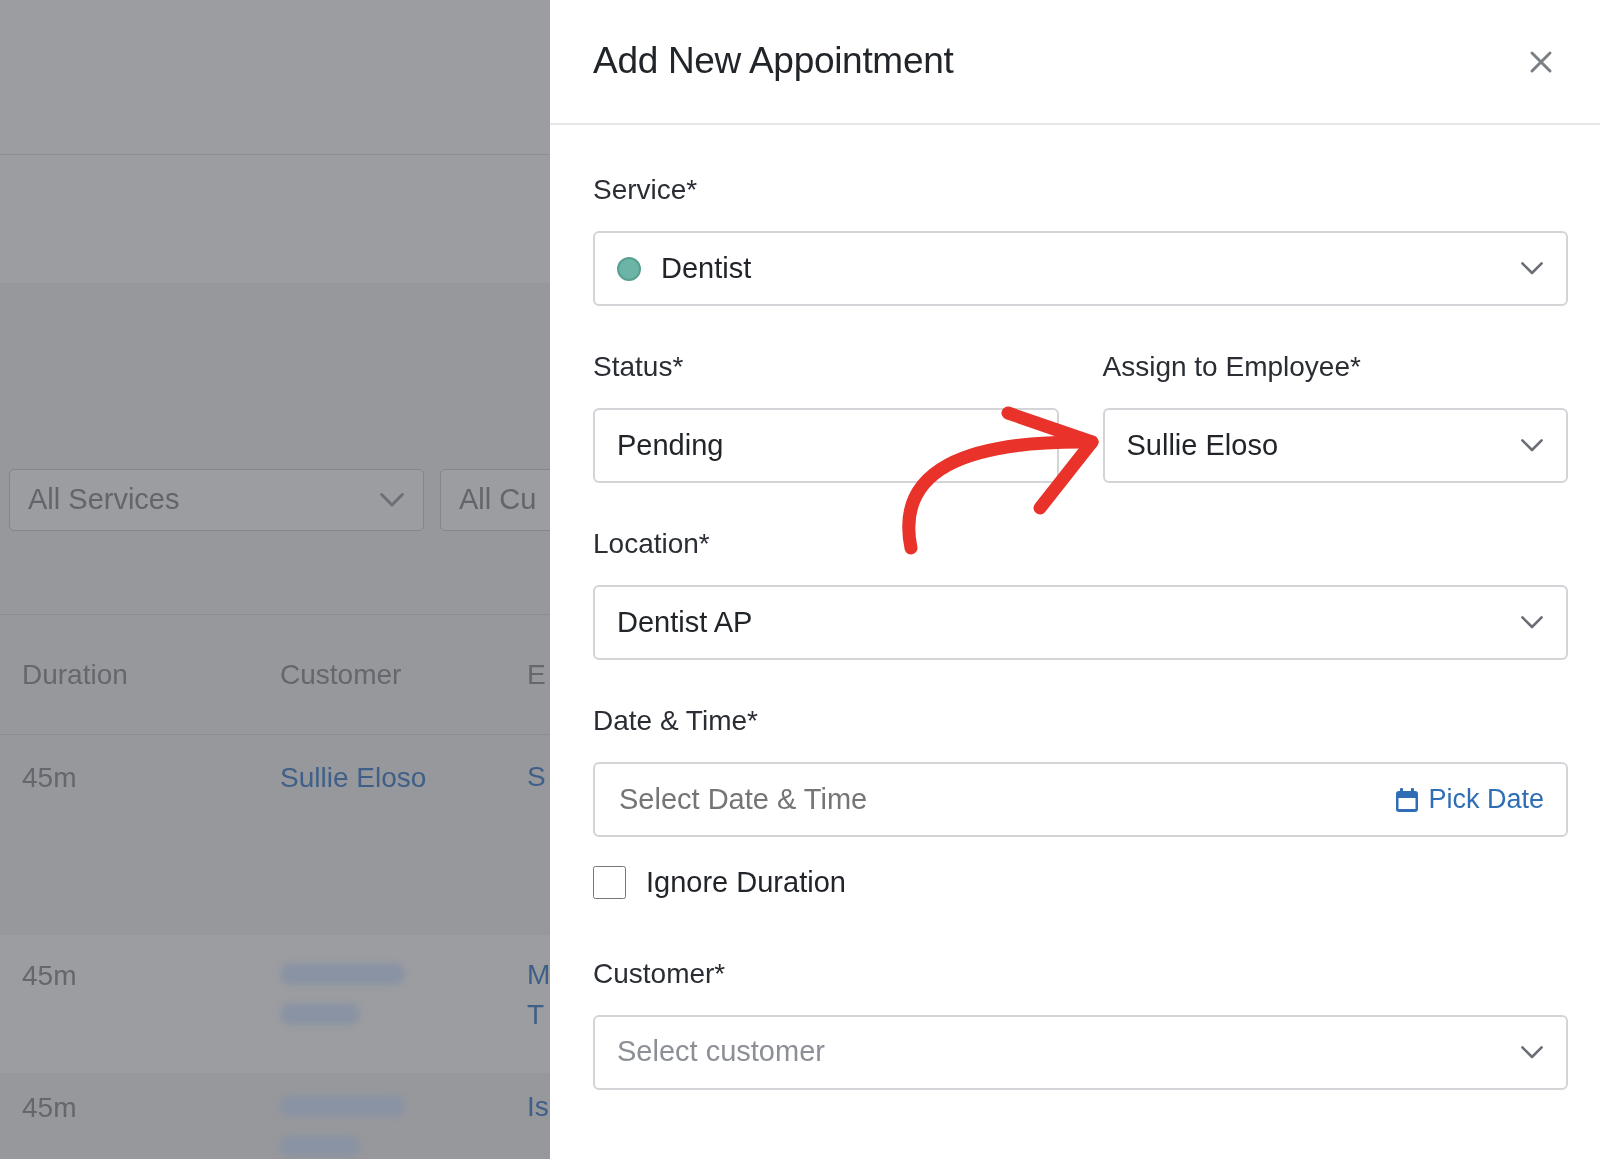  What do you see at coordinates (1080, 268) in the screenshot?
I see `select-field: Dentist` at bounding box center [1080, 268].